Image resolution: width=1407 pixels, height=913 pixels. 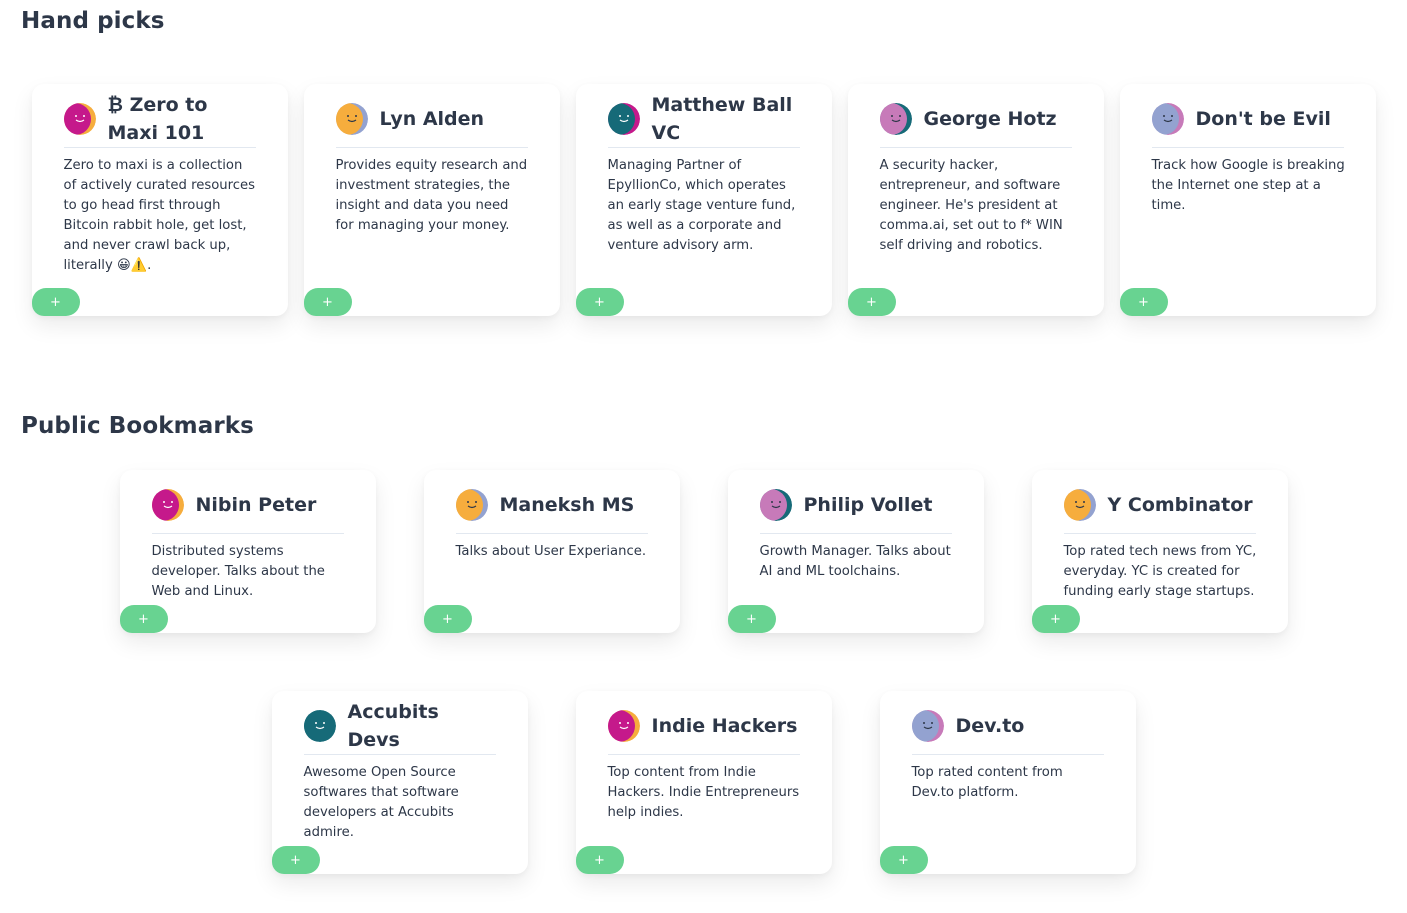 I want to click on card-description: Top rated content from Dev.to platform., so click(x=987, y=782).